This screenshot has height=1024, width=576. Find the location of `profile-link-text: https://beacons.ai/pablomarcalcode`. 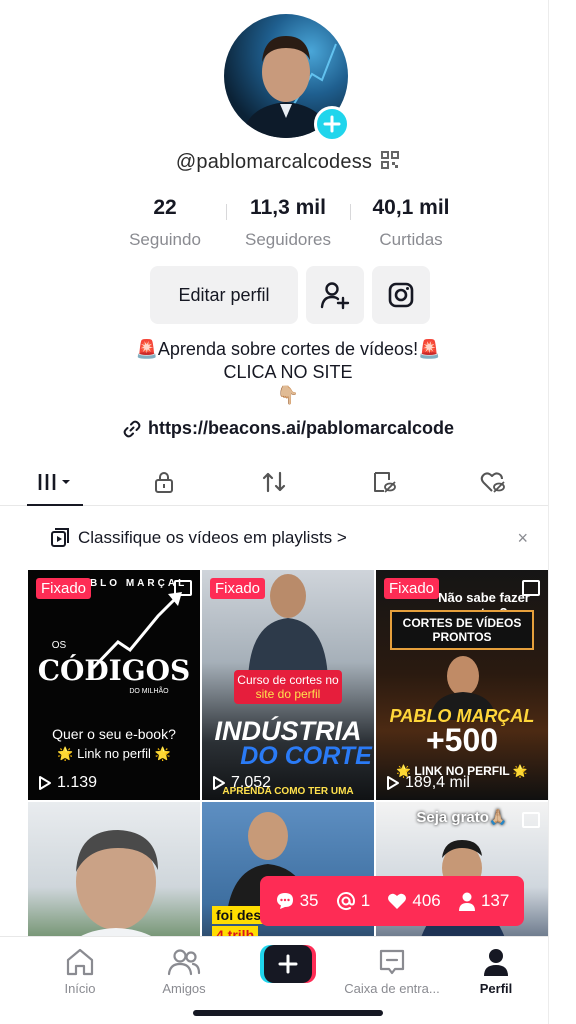

profile-link-text: https://beacons.ai/pablomarcalcode is located at coordinates (301, 428).